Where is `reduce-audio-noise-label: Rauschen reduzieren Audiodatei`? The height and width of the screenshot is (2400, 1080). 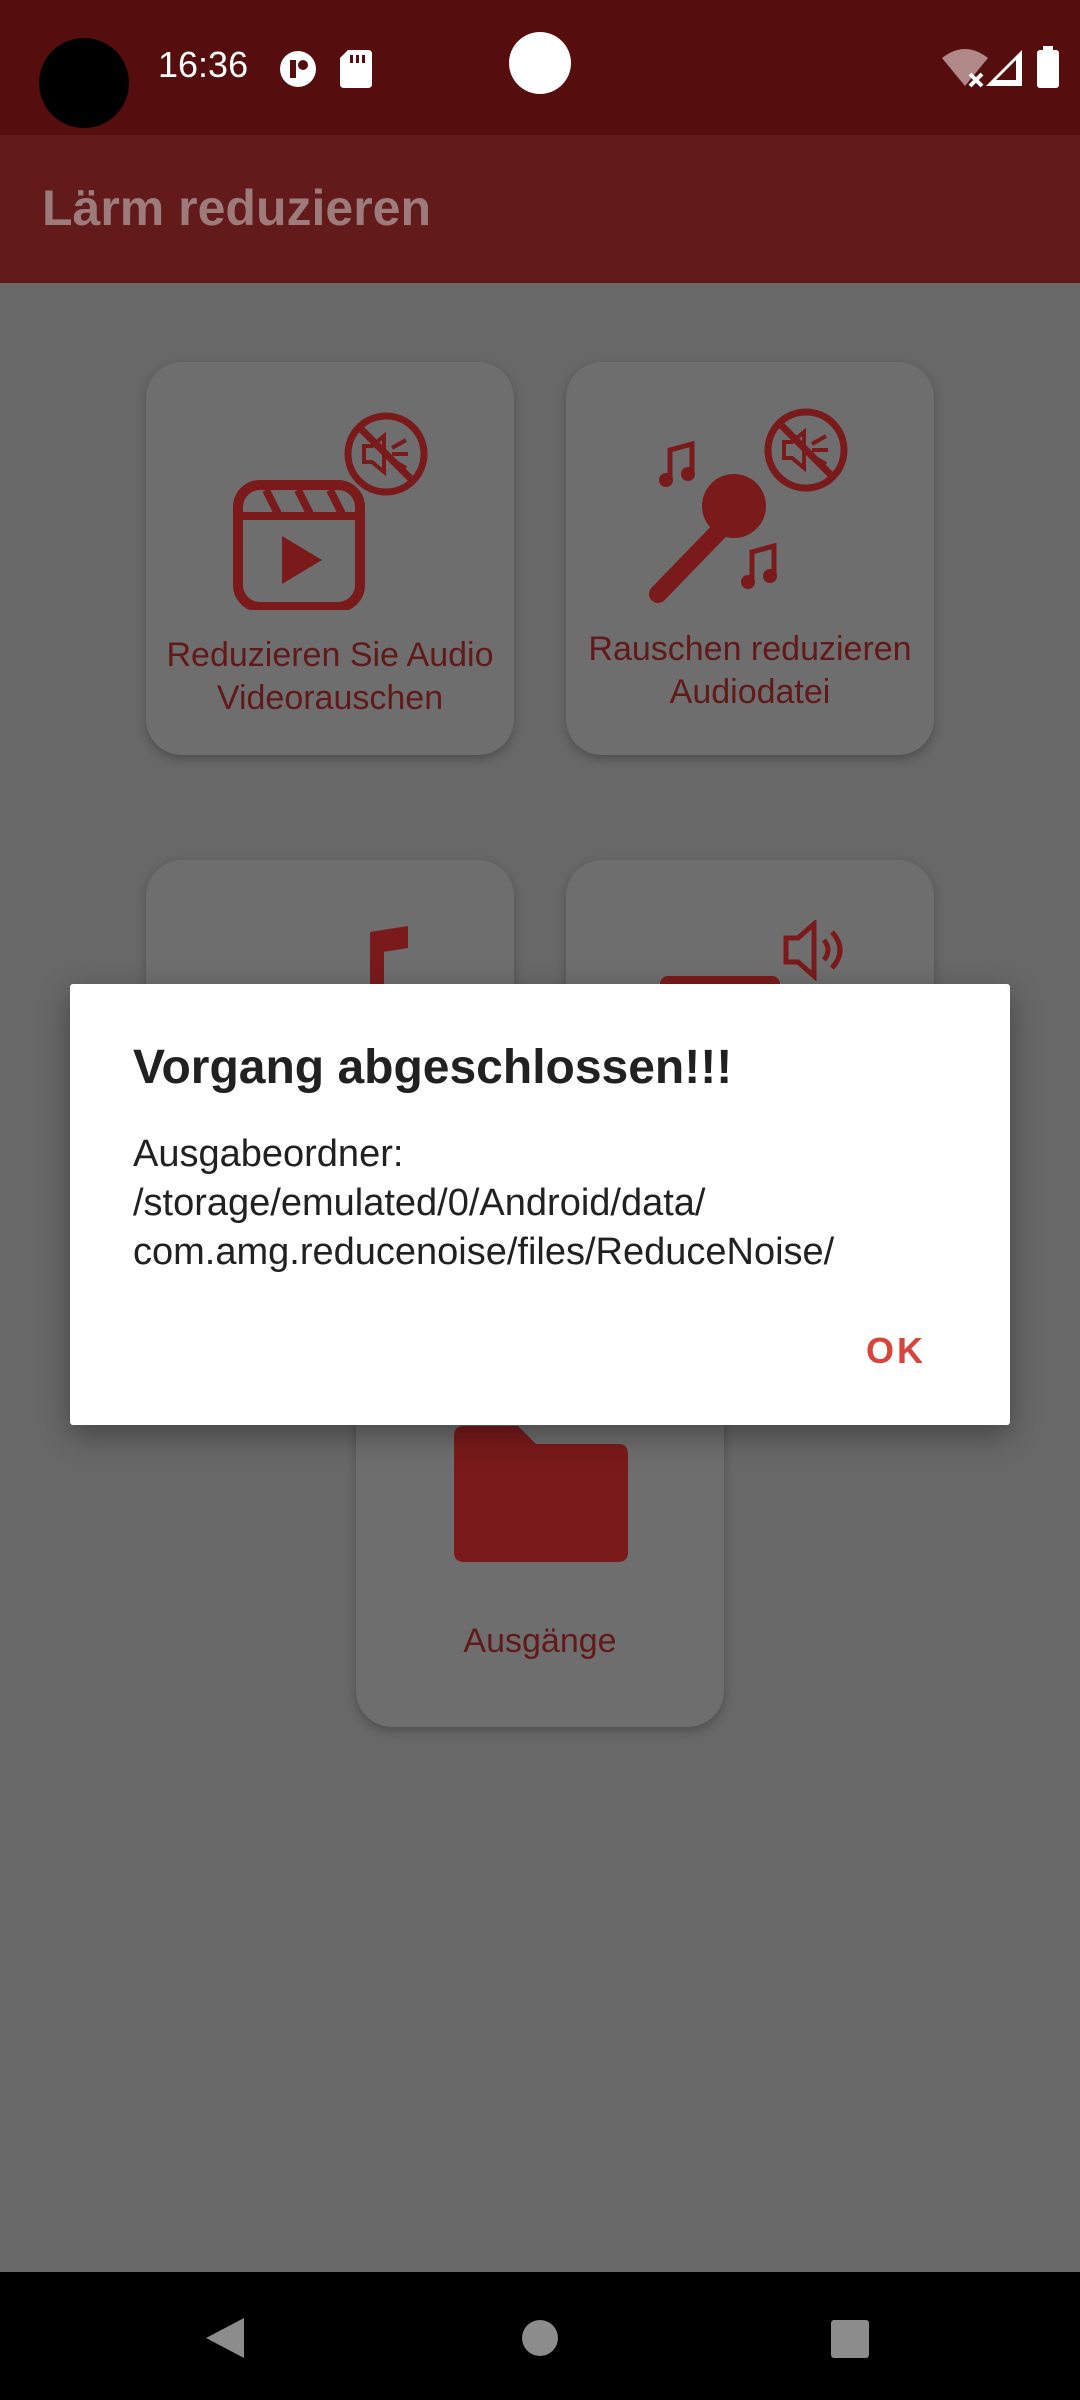 reduce-audio-noise-label: Rauschen reduzieren Audiodatei is located at coordinates (750, 671).